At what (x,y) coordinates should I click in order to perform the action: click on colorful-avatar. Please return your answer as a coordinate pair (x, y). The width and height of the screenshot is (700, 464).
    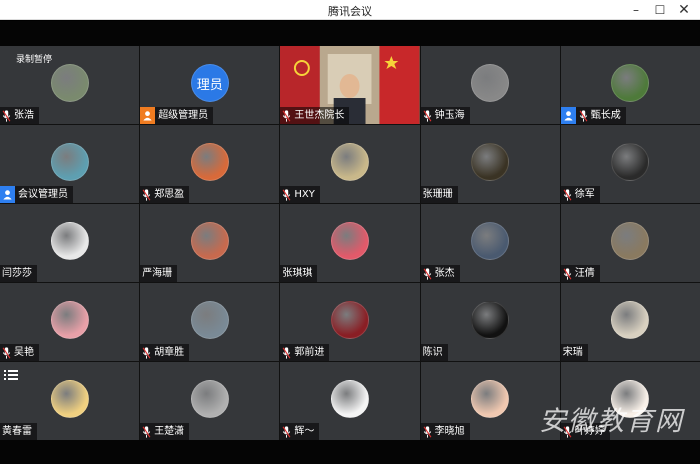
    Looking at the image, I should click on (209, 162).